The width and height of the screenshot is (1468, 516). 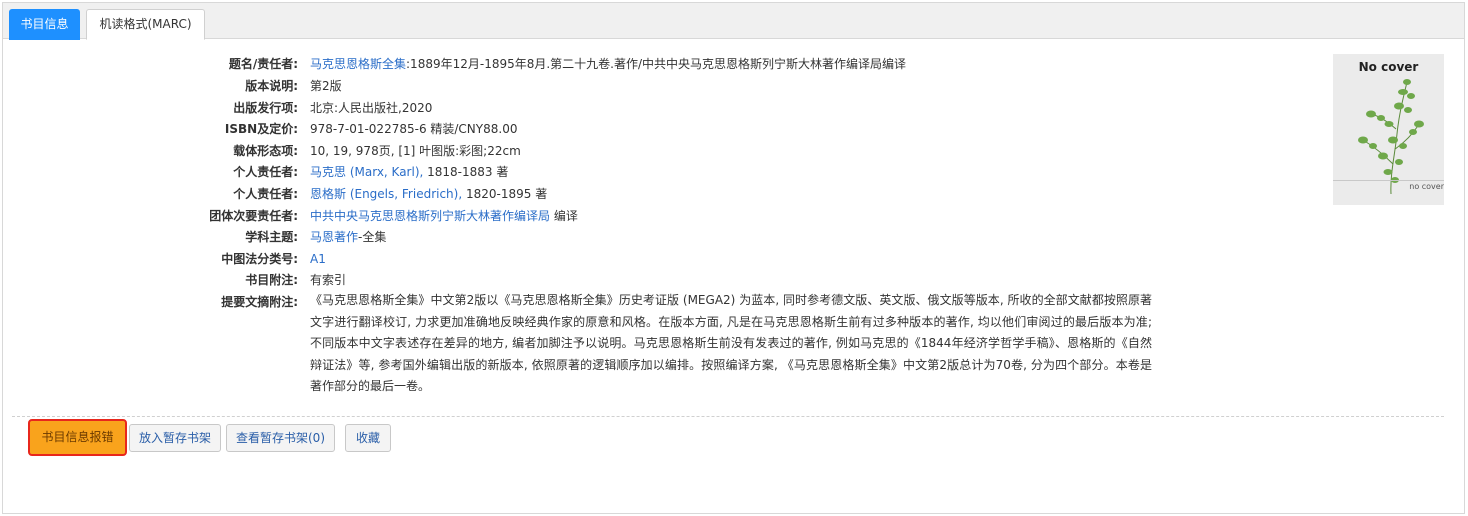 What do you see at coordinates (265, 151) in the screenshot?
I see `physical-label: 载体形态项:` at bounding box center [265, 151].